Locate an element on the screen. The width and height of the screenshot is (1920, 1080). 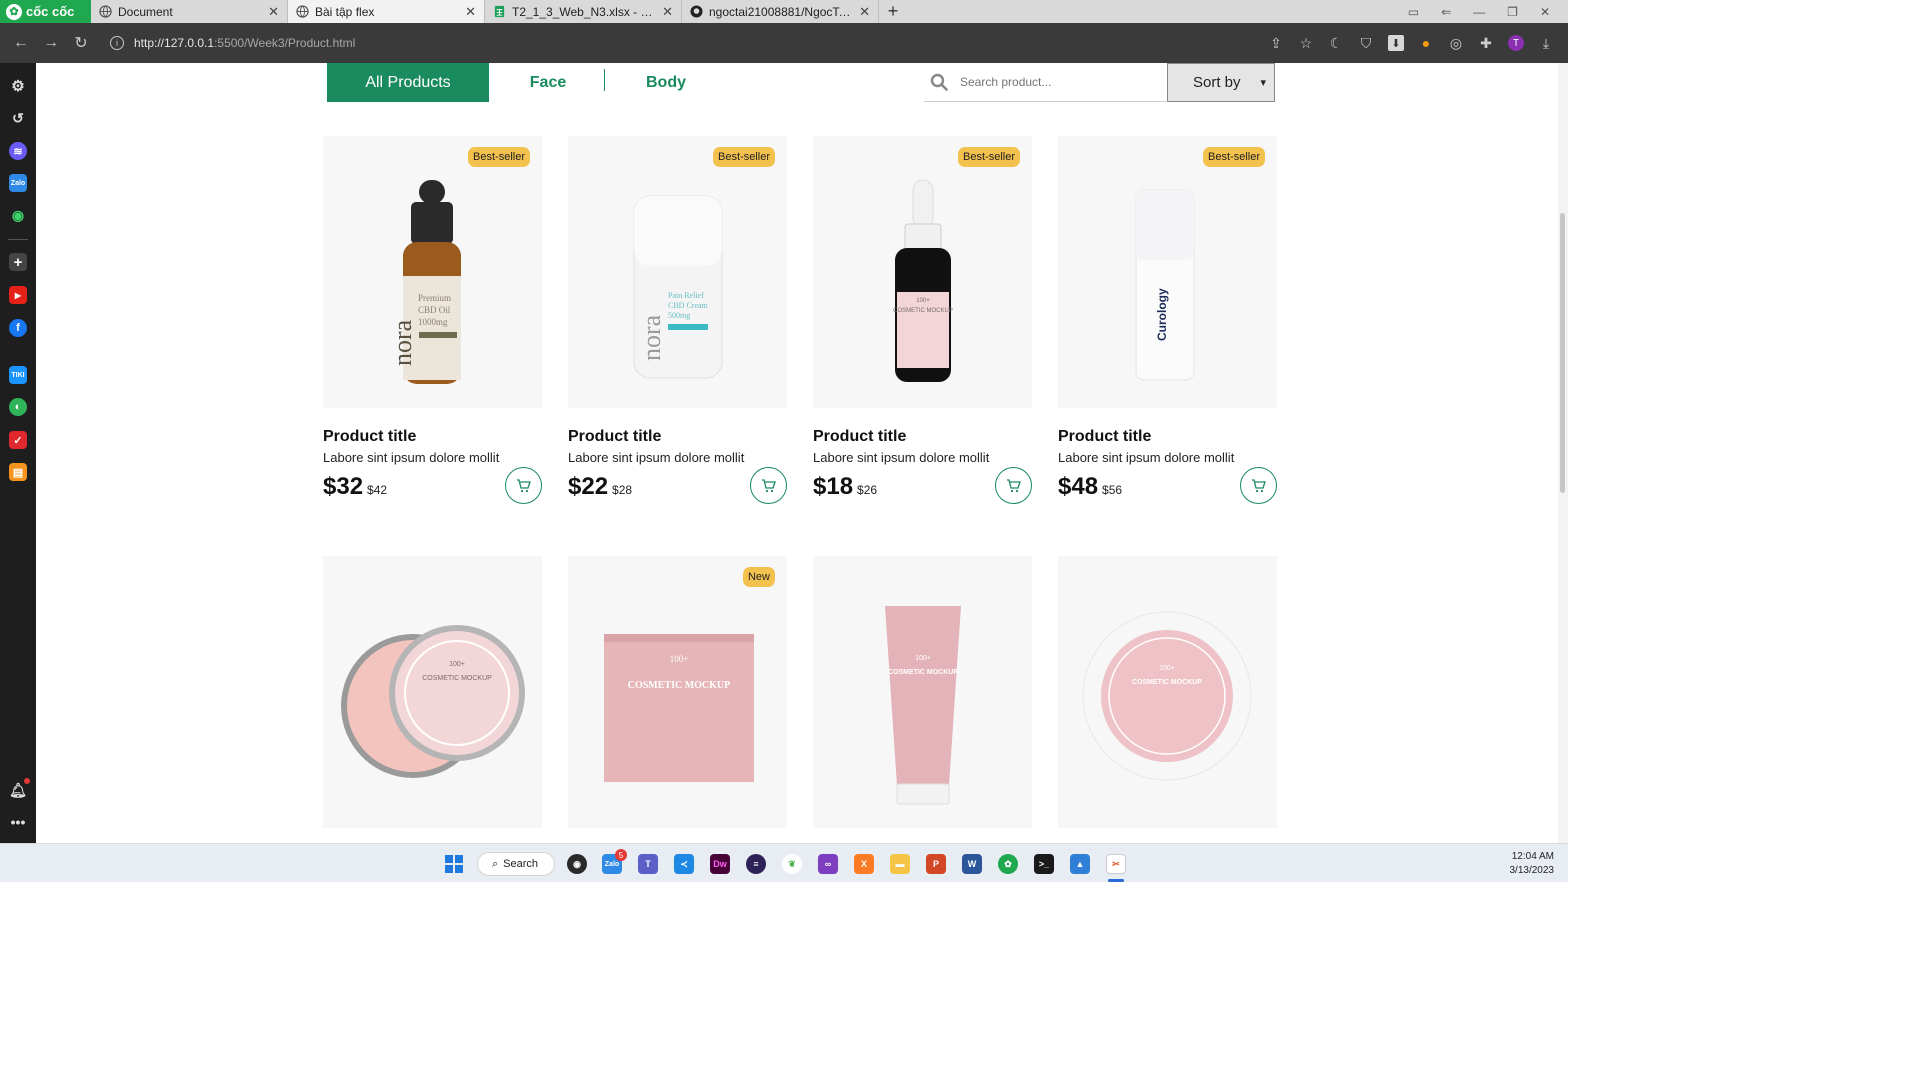
tab-google-sheets: T2_1_3_Web_N3.xlsx - Google Sheets ✕ is located at coordinates (583, 11).